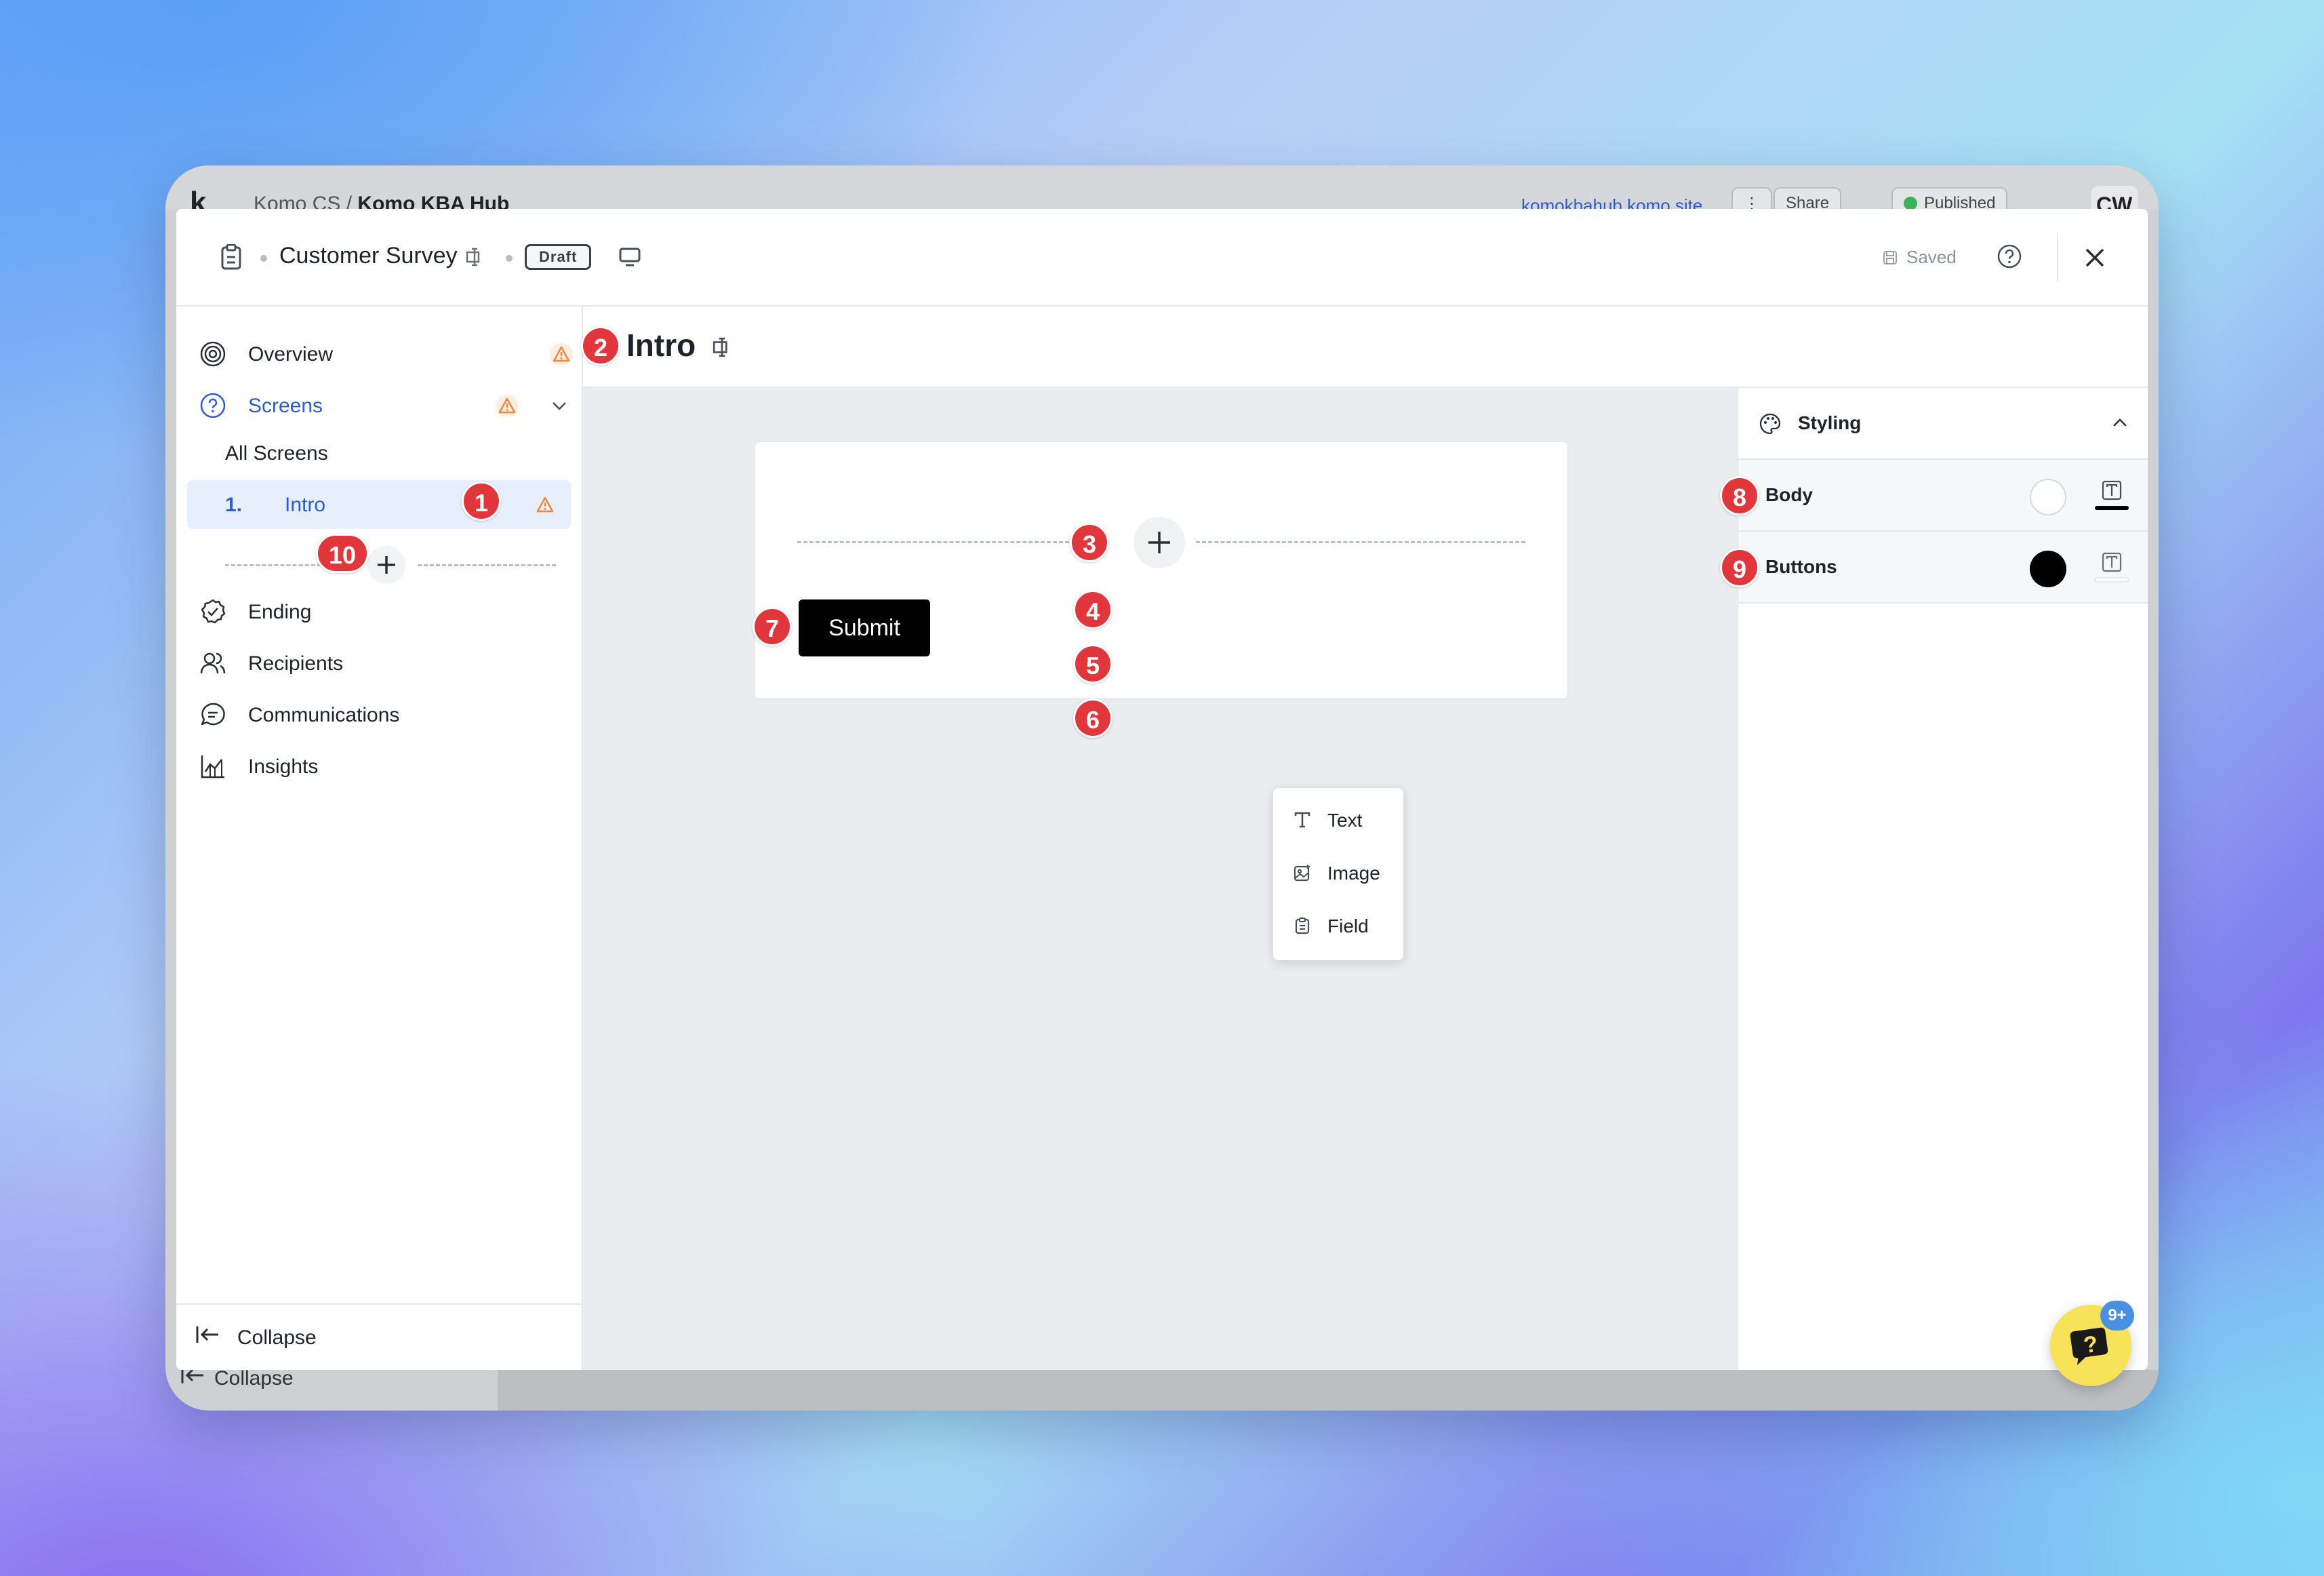  I want to click on close-icon, so click(2094, 257).